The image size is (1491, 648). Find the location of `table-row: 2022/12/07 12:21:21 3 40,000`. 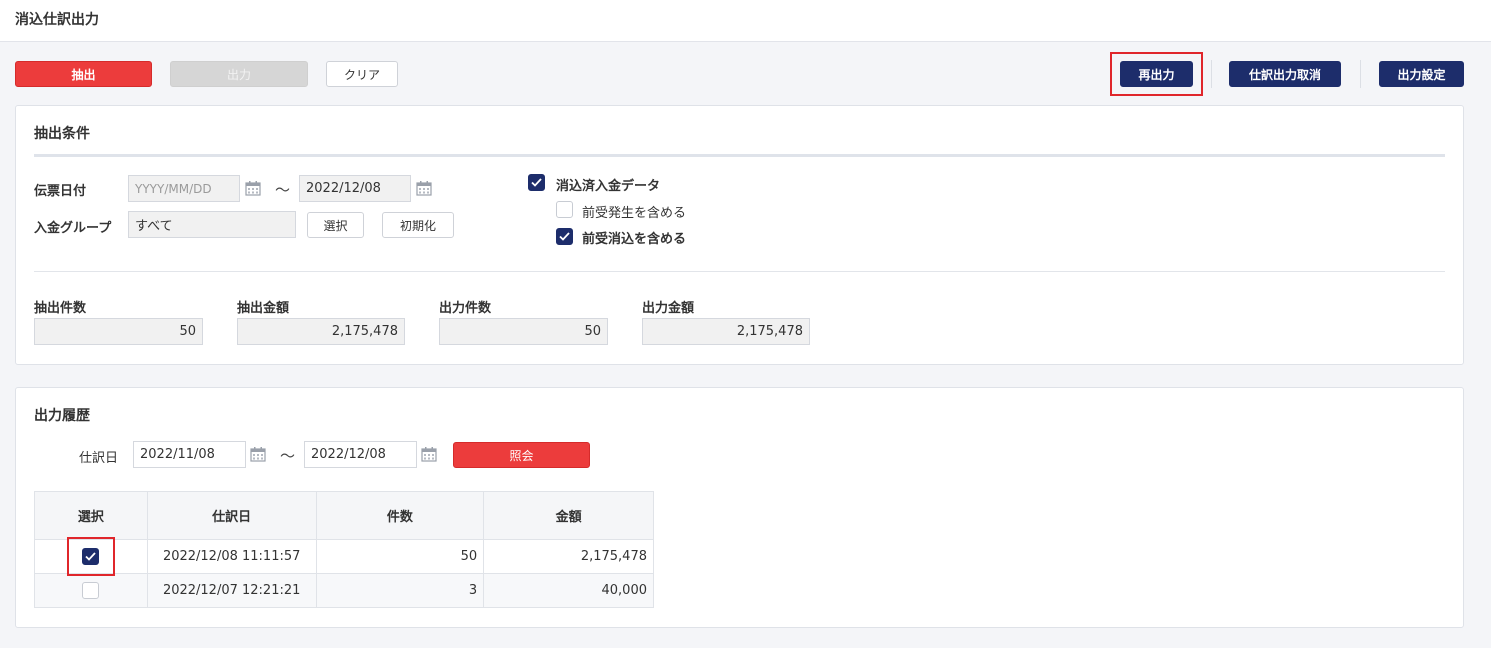

table-row: 2022/12/07 12:21:21 3 40,000 is located at coordinates (344, 590).